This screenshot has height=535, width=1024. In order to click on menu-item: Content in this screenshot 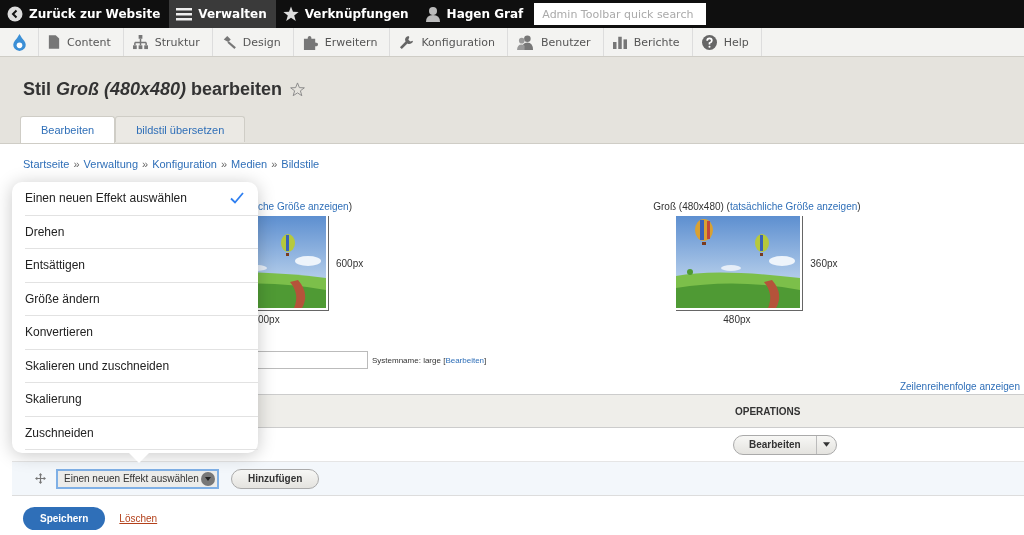, I will do `click(81, 42)`.